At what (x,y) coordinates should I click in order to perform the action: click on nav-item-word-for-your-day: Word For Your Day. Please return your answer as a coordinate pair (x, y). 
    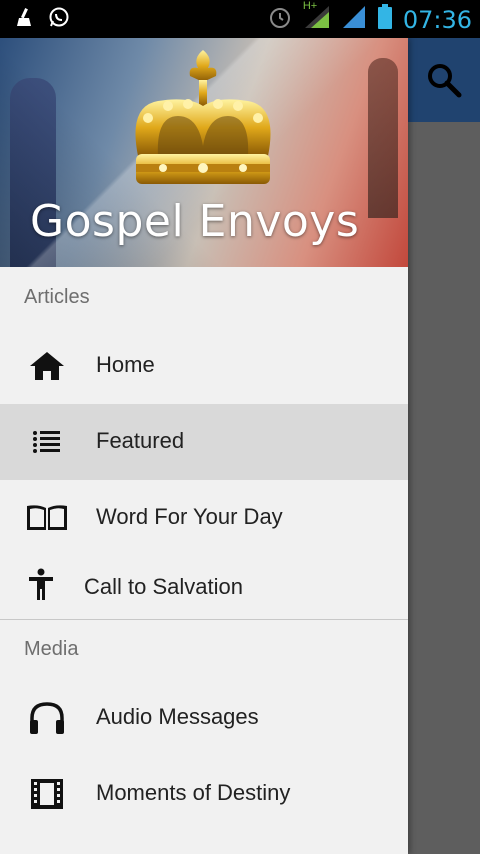
    Looking at the image, I should click on (204, 518).